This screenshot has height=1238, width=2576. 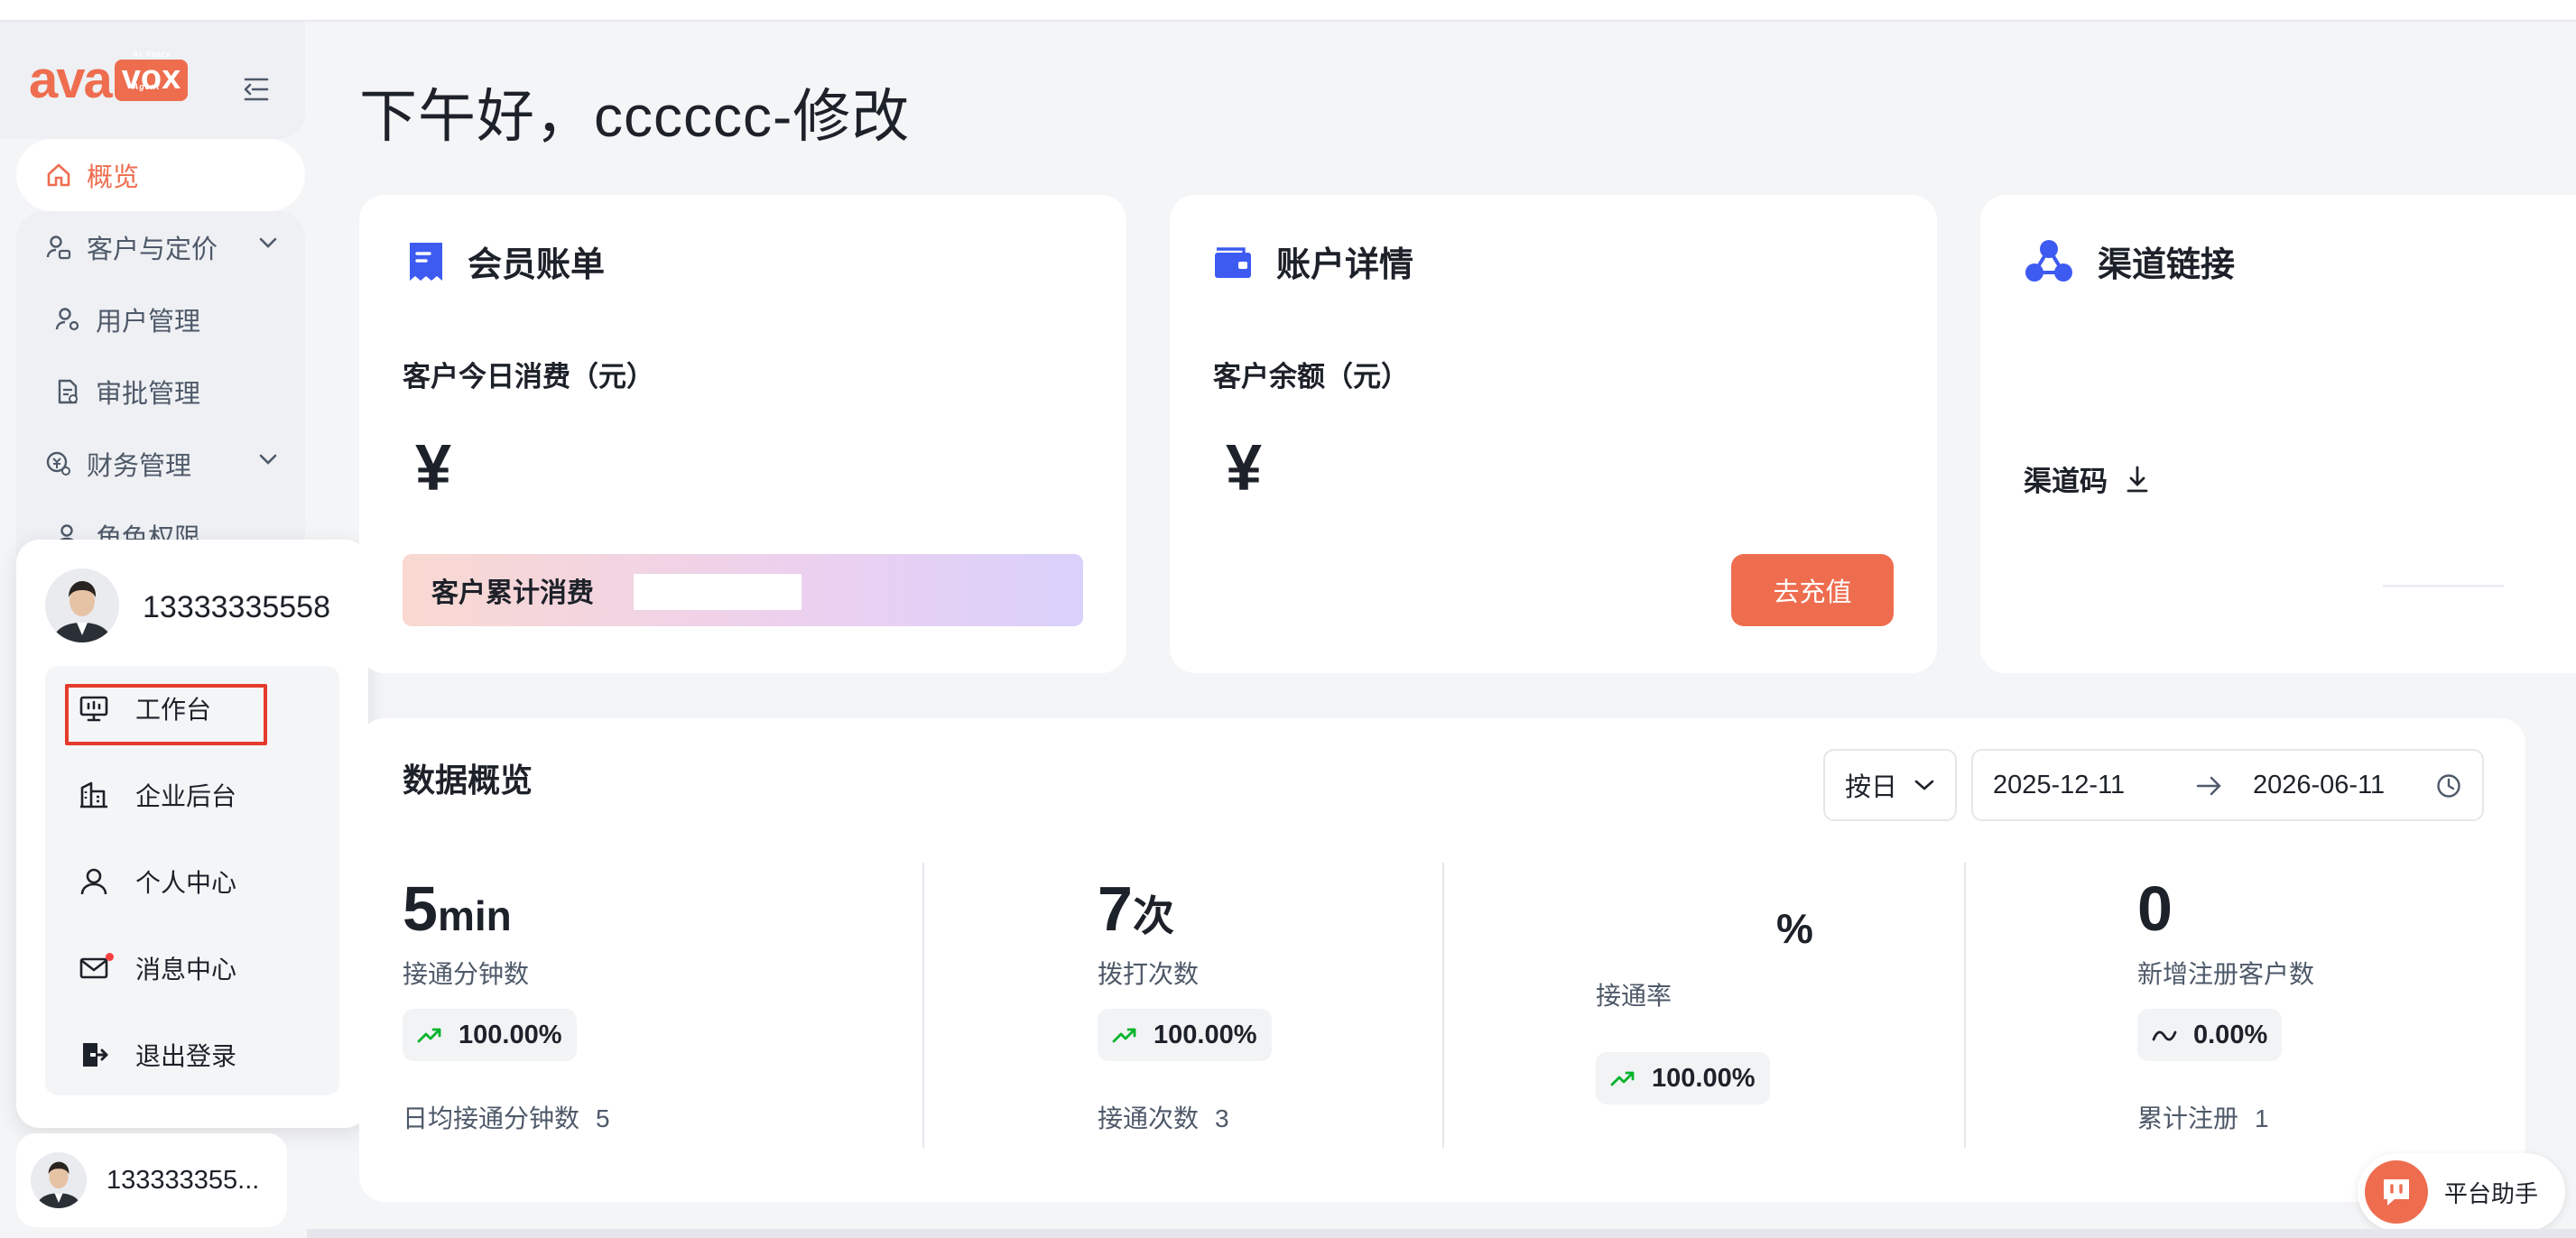 What do you see at coordinates (94, 795) in the screenshot?
I see `building-icon` at bounding box center [94, 795].